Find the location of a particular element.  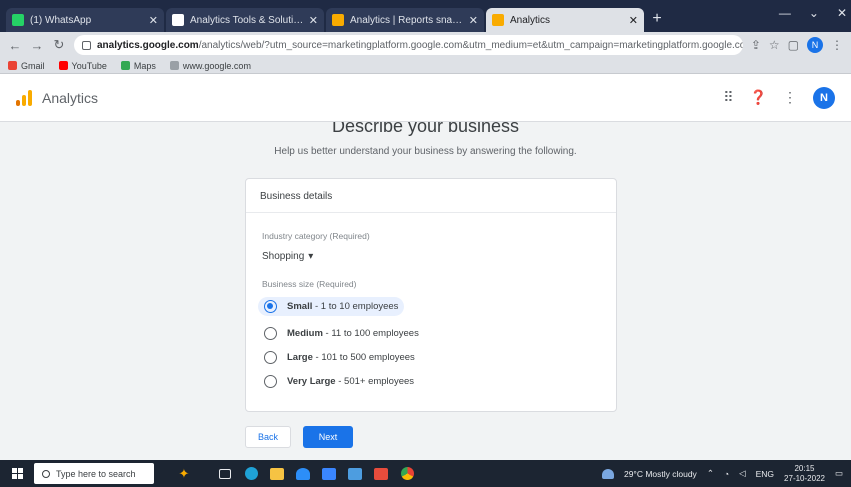

app-title: Analytics is located at coordinates (70, 97).